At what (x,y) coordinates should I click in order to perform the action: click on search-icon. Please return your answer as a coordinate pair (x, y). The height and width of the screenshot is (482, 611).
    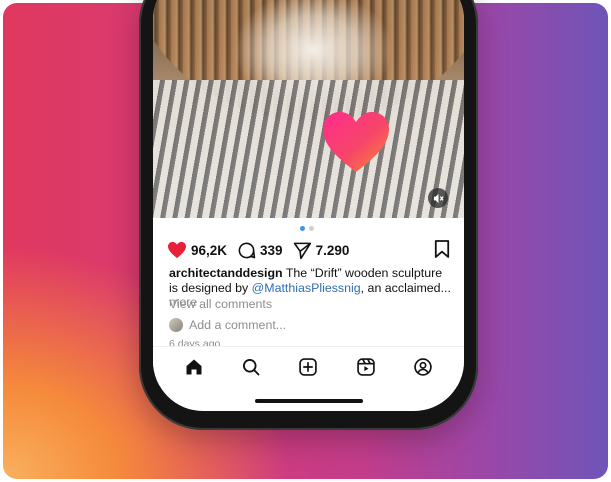
    Looking at the image, I should click on (251, 367).